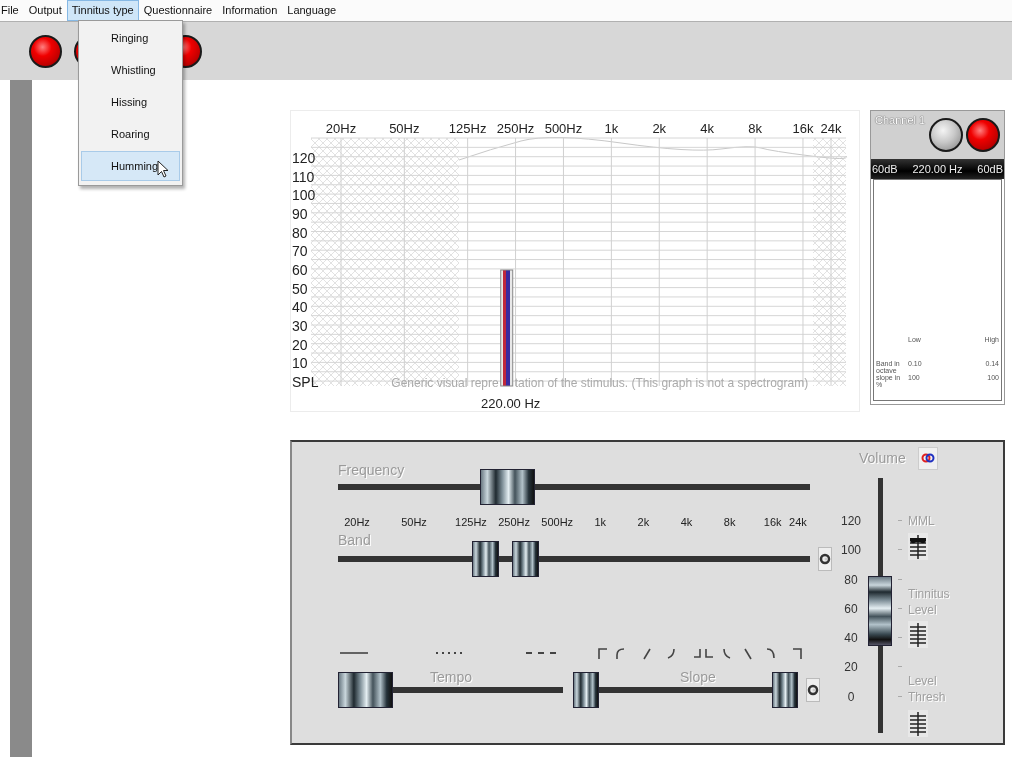  Describe the element at coordinates (304, 195) in the screenshot. I see `axis-label: 100` at that location.